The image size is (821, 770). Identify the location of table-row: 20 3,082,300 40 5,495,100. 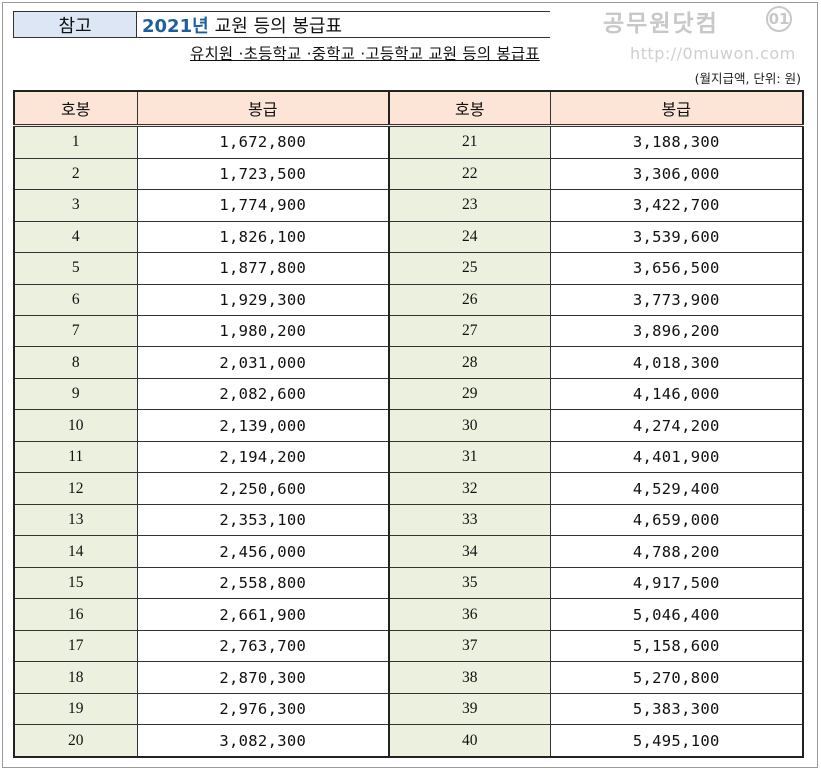
(408, 741).